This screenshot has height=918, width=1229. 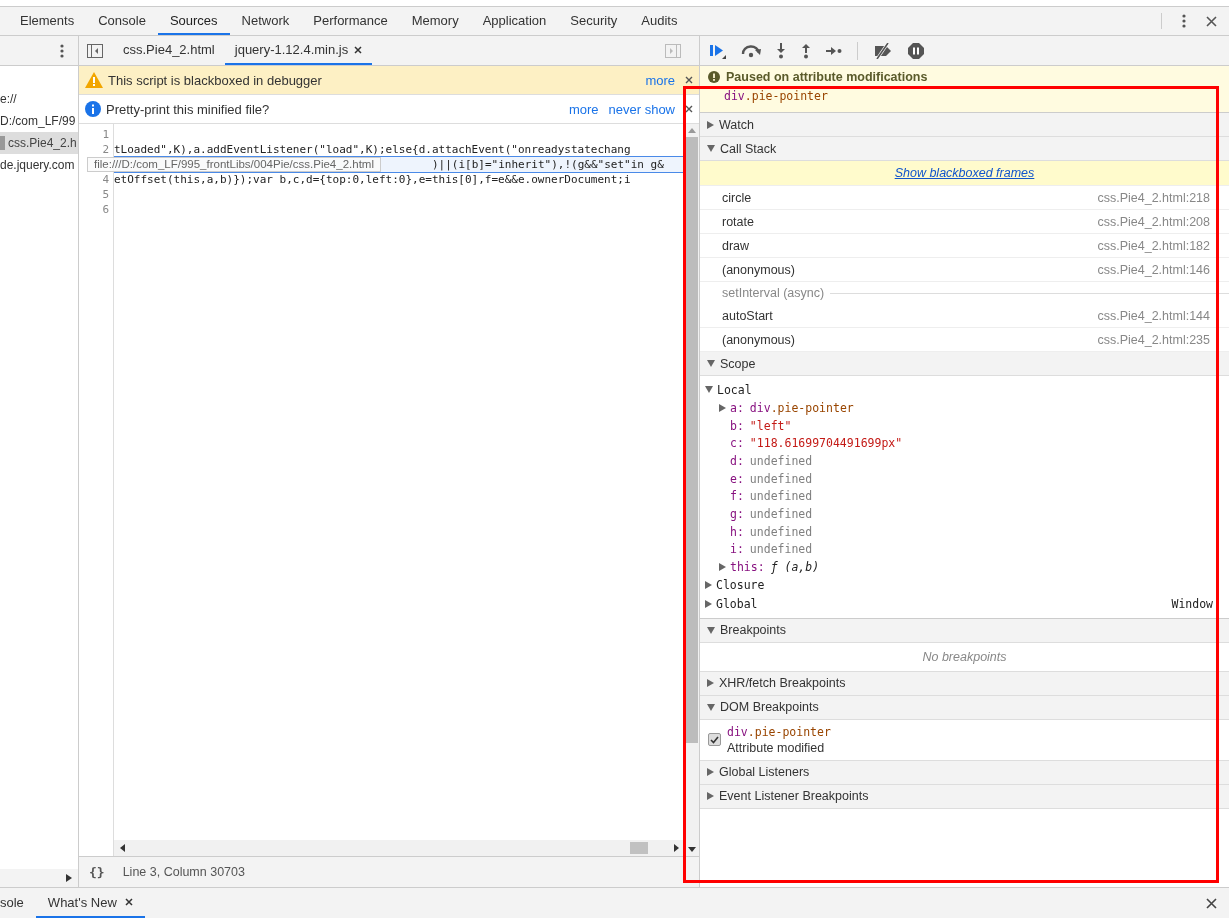 What do you see at coordinates (801, 407) in the screenshot?
I see `variable-value: div.pie-pointer` at bounding box center [801, 407].